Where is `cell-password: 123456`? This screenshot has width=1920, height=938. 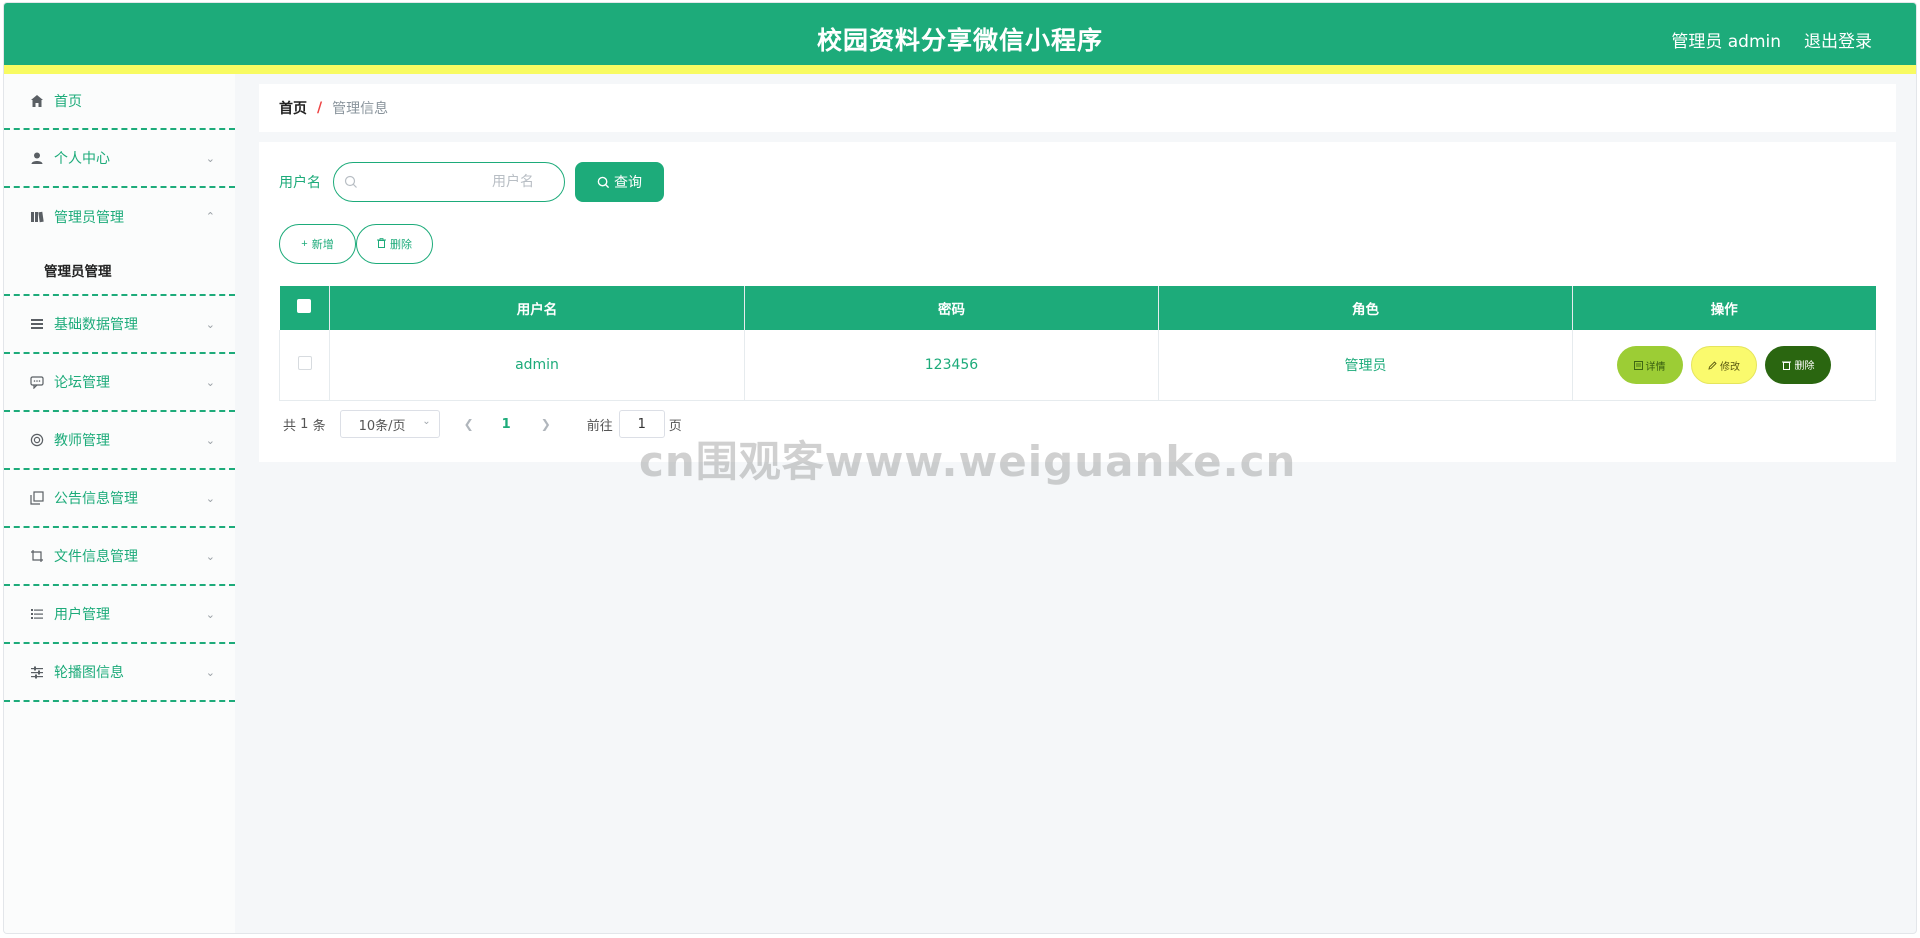 cell-password: 123456 is located at coordinates (951, 365).